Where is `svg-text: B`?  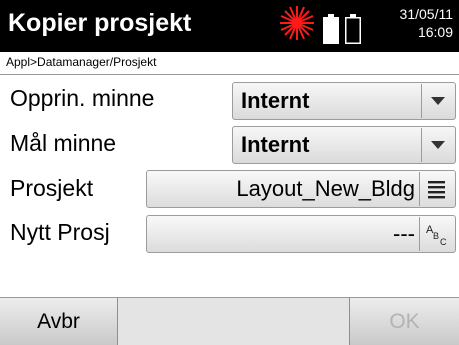
svg-text: B is located at coordinates (436, 236).